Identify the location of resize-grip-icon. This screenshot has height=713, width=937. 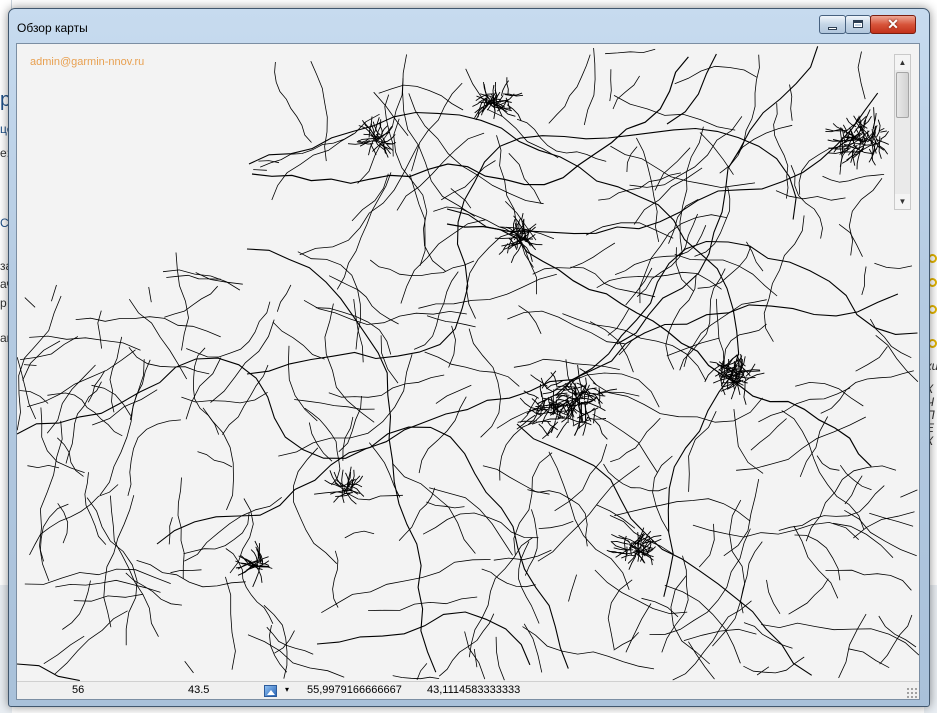
(911, 692).